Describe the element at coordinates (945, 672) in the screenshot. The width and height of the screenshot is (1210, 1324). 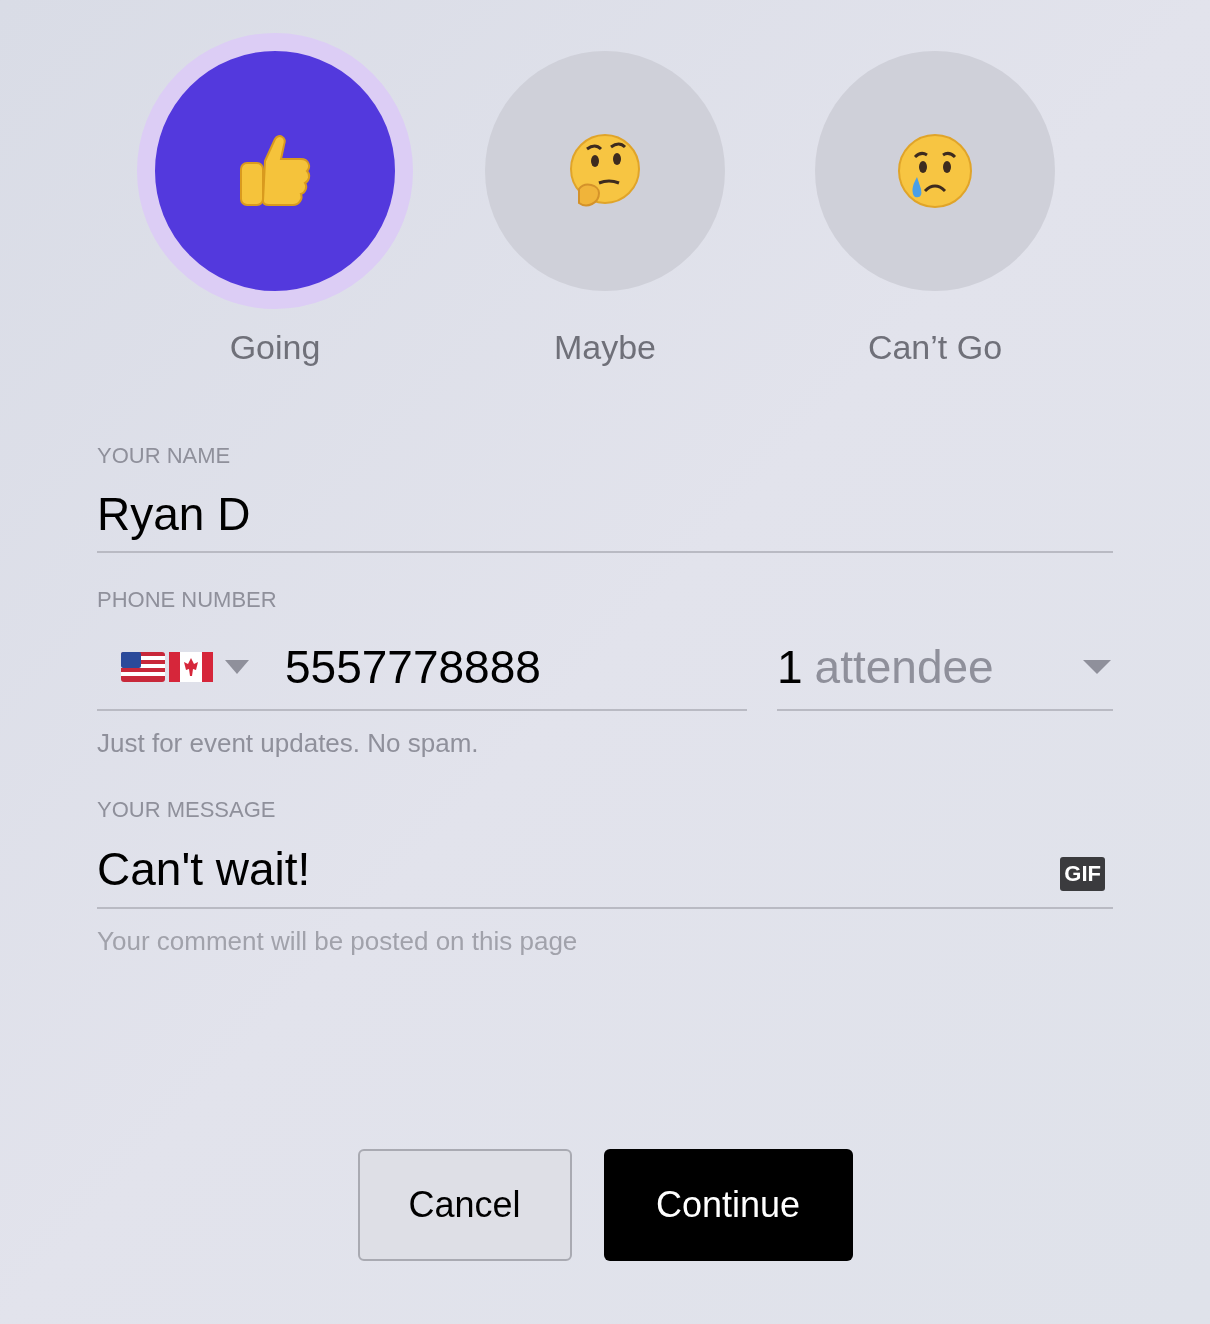
I see `attendee-select: 1 attendee` at that location.